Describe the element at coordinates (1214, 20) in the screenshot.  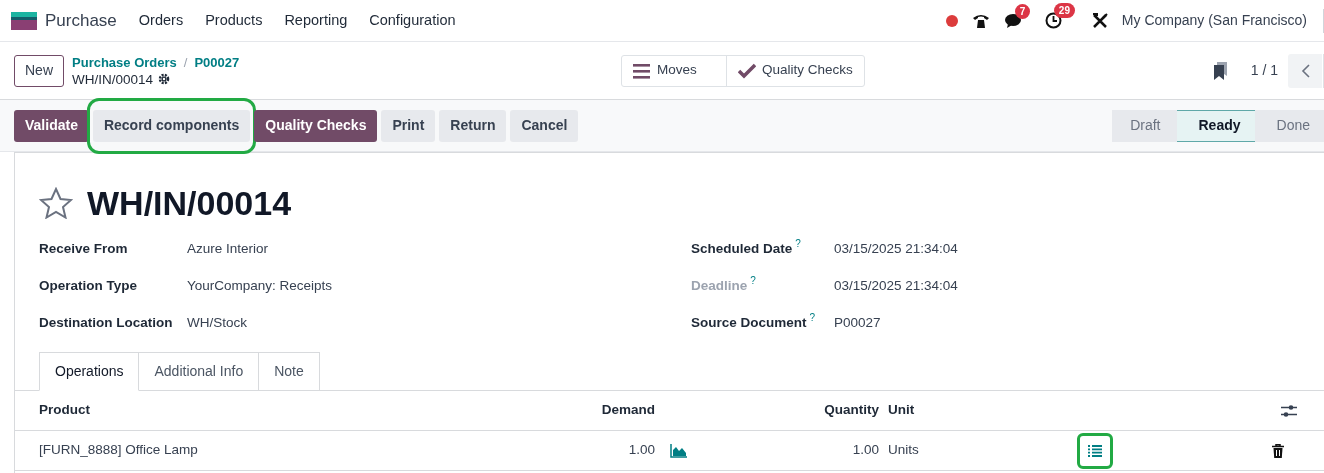
I see `company-switcher: My Company (San Francisco)` at that location.